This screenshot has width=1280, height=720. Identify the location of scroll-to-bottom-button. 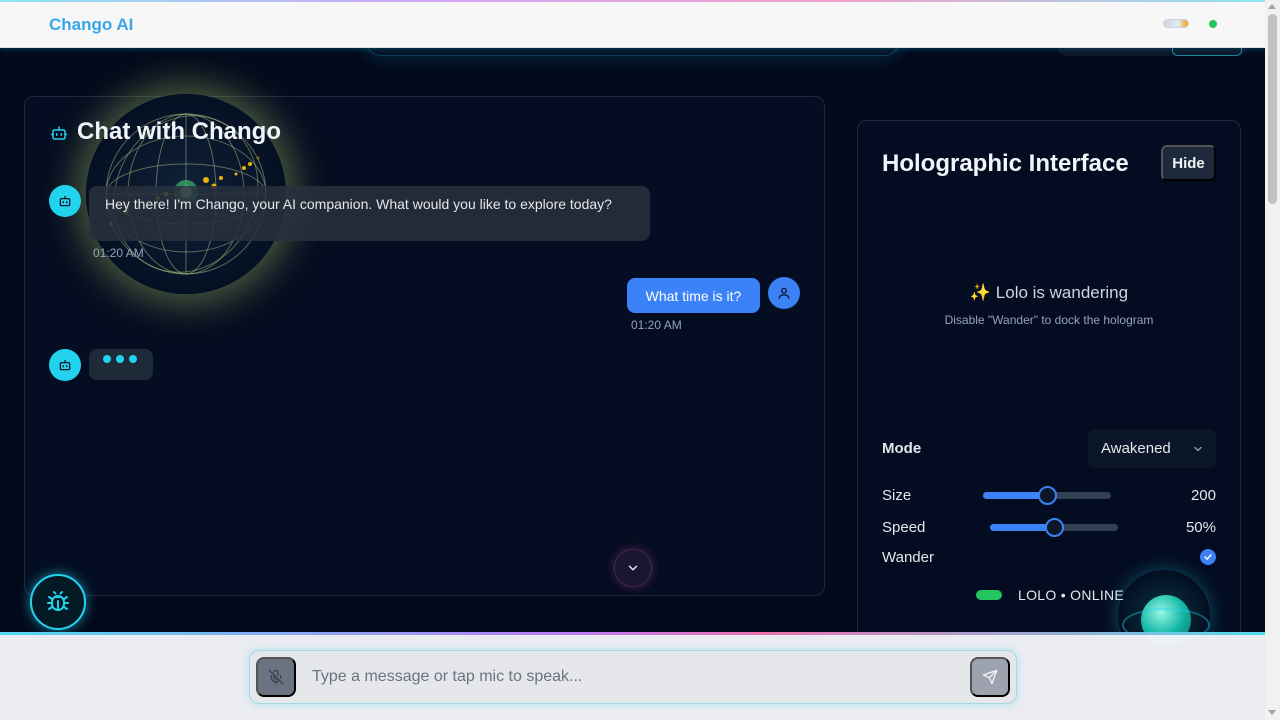
(633, 568).